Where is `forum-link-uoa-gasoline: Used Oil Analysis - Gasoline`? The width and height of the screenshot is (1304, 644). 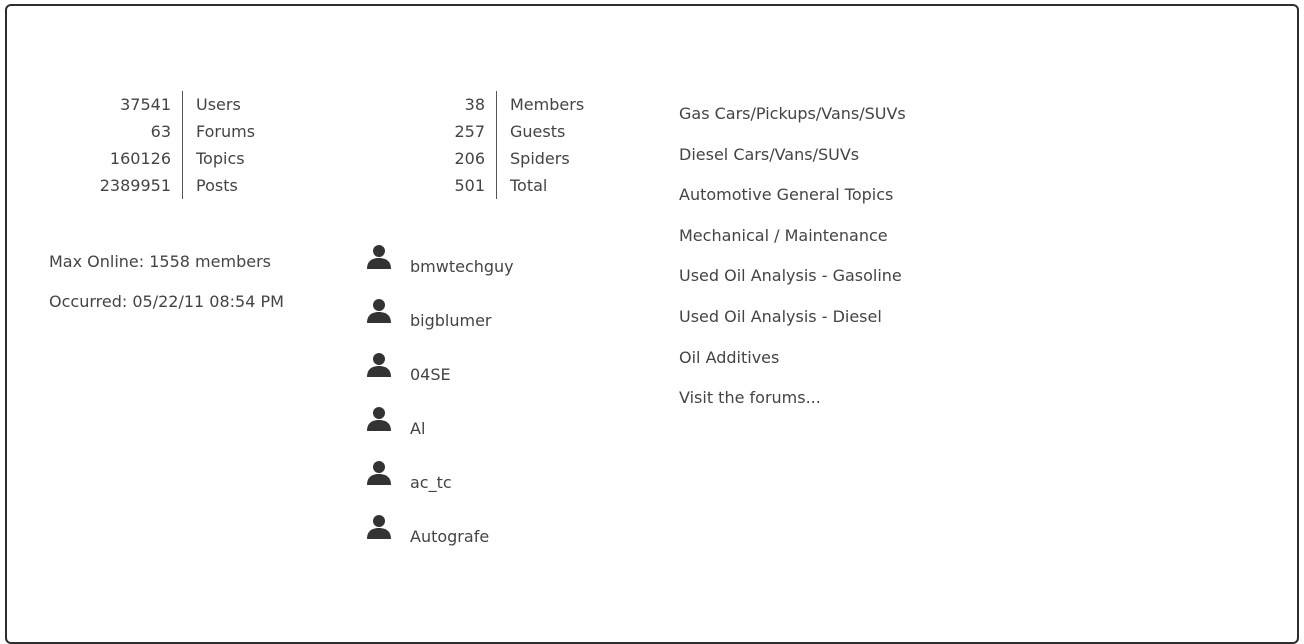
forum-link-uoa-gasoline: Used Oil Analysis - Gasoline is located at coordinates (792, 286).